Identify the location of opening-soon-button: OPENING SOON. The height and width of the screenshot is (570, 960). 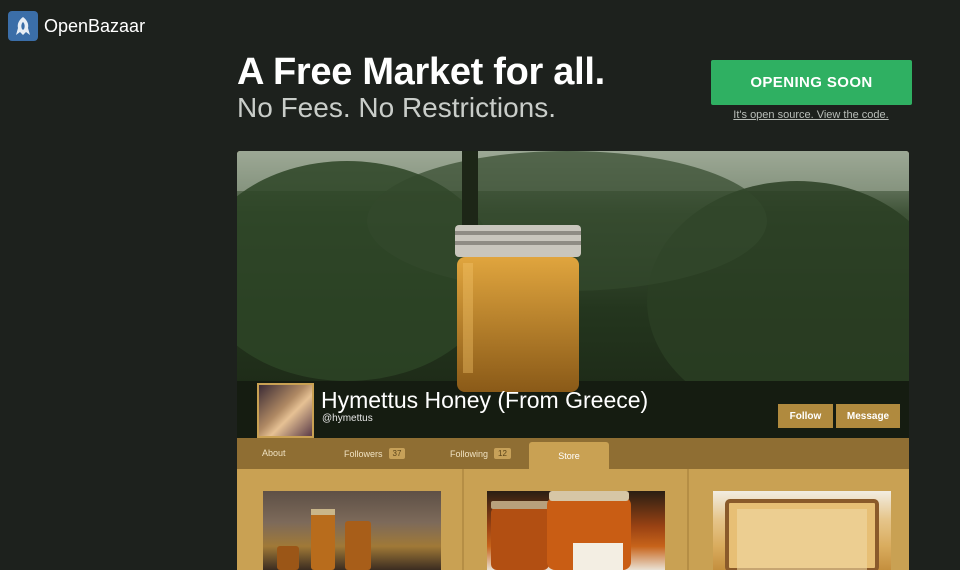
(811, 82).